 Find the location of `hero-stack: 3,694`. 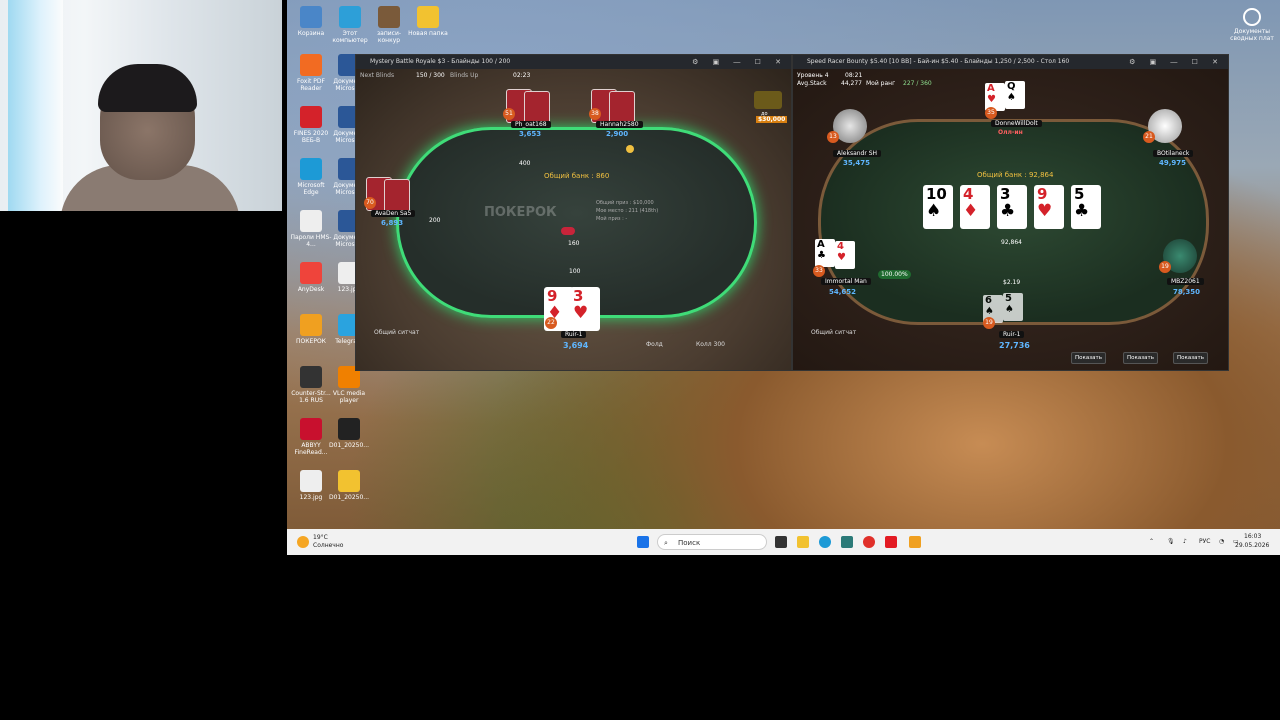

hero-stack: 3,694 is located at coordinates (576, 345).